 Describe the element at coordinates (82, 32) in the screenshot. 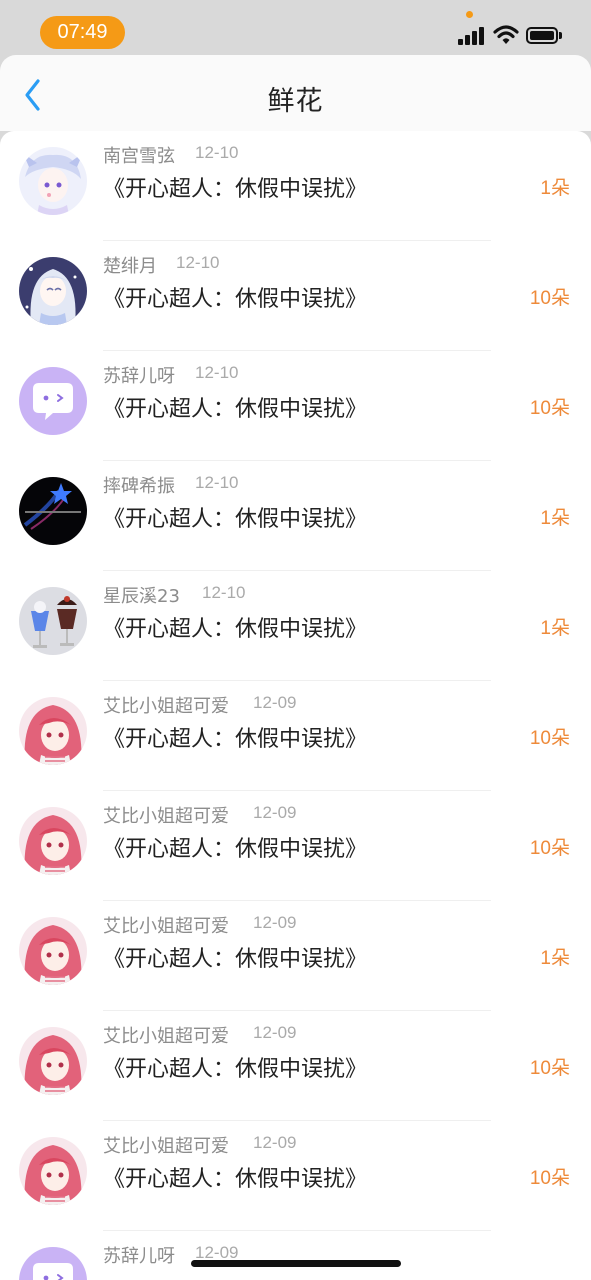

I see `status-time: 07:49` at that location.